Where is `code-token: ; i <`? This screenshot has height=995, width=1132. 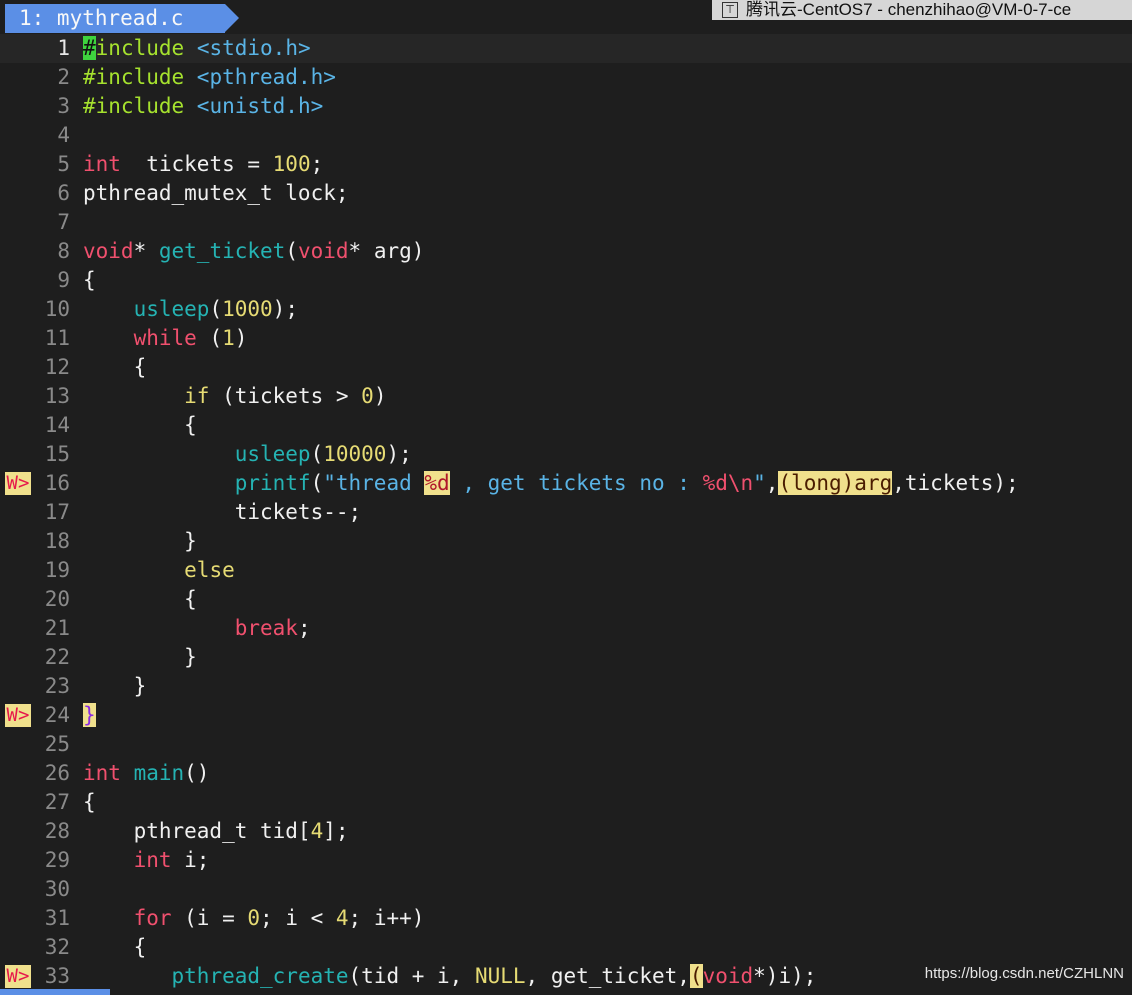 code-token: ; i < is located at coordinates (298, 918).